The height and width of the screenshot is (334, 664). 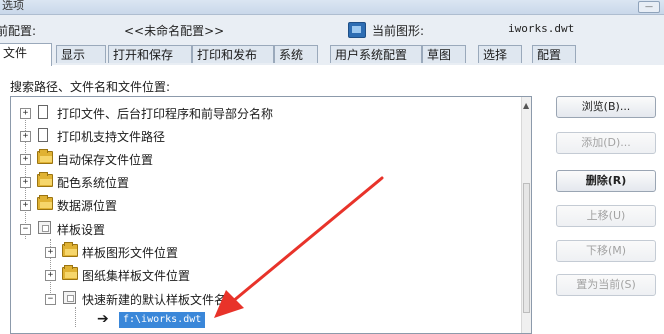 I want to click on move-down-button: 下移(M), so click(x=606, y=251).